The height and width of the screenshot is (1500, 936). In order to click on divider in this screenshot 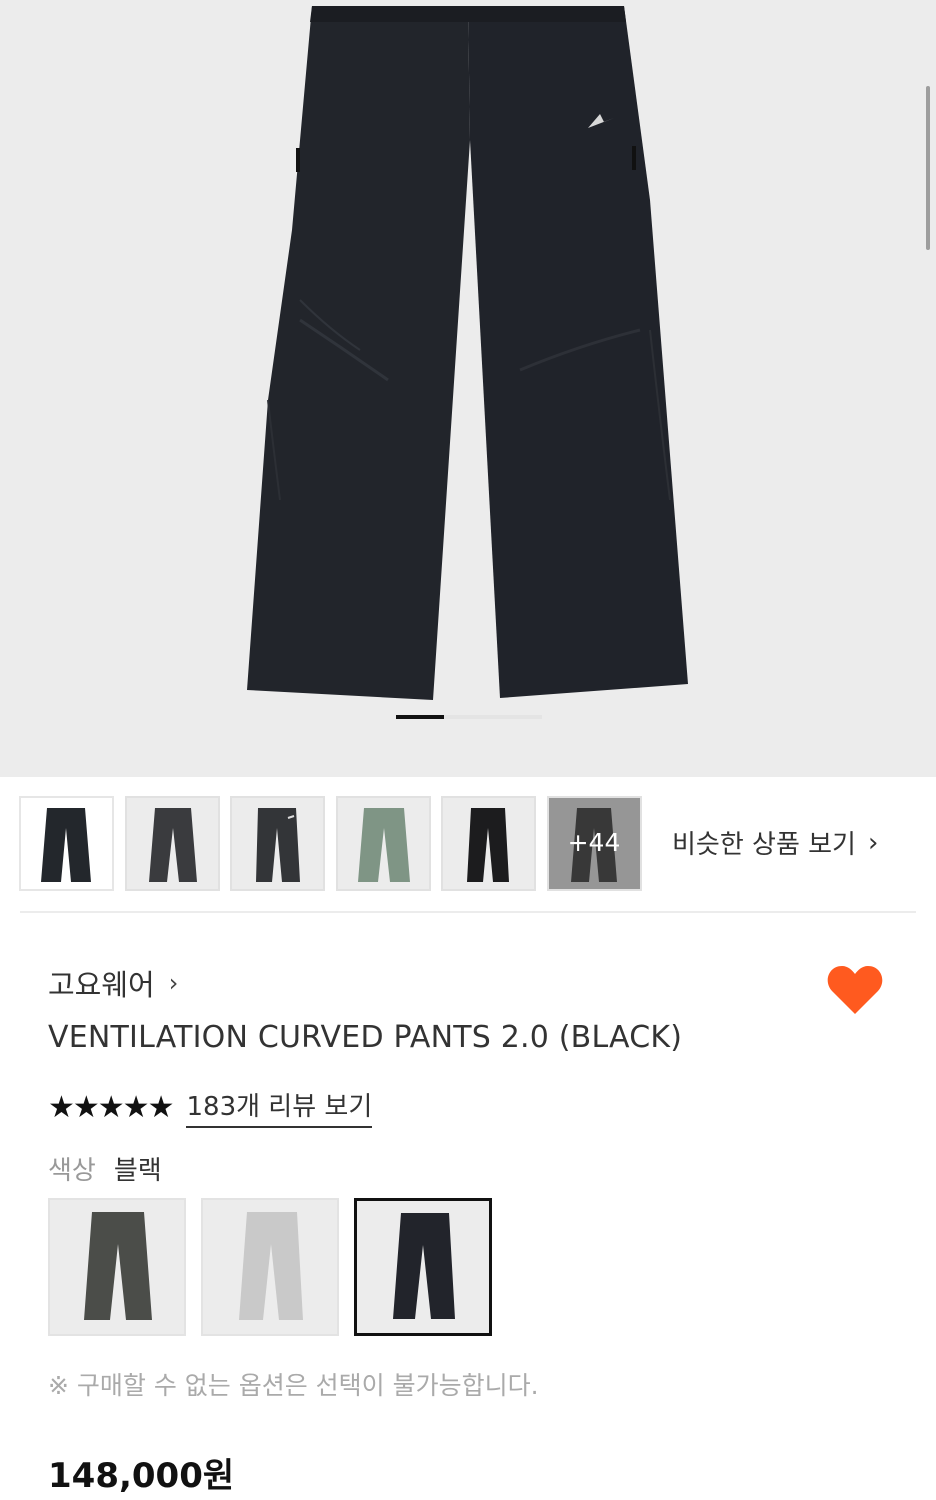, I will do `click(468, 912)`.